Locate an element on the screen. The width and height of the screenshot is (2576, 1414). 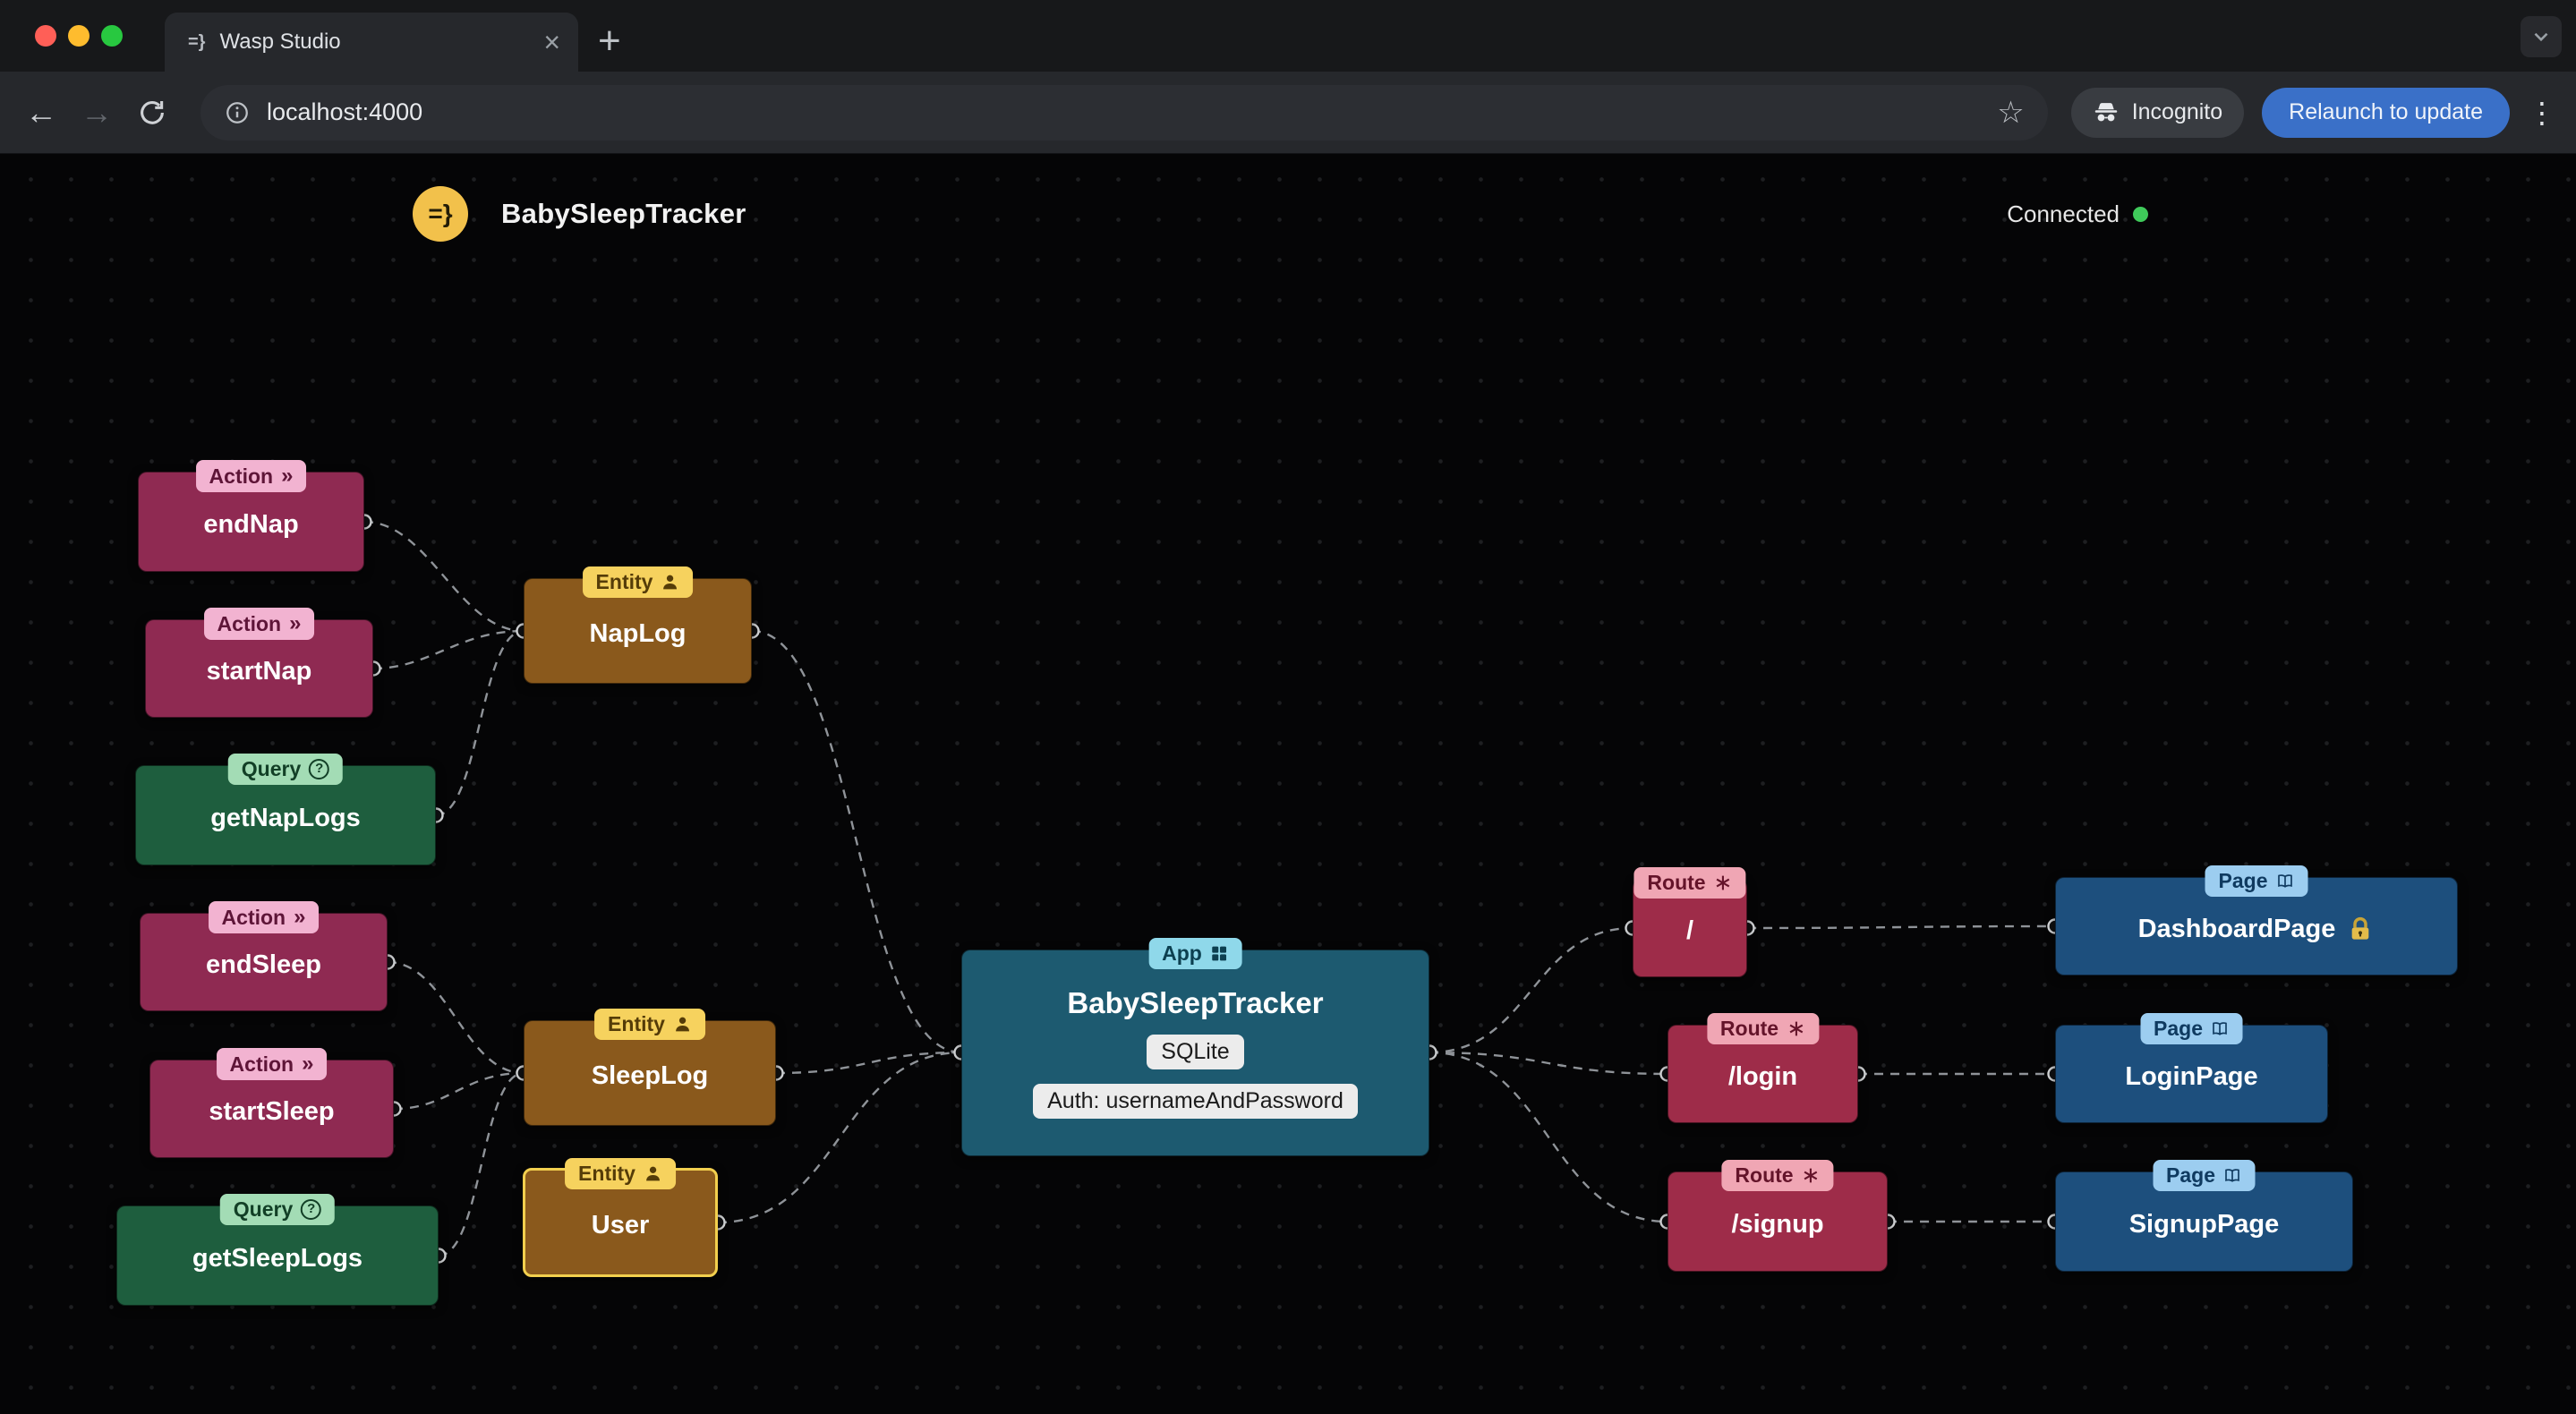
edge-sleeplog-app is located at coordinates (868, 1063).